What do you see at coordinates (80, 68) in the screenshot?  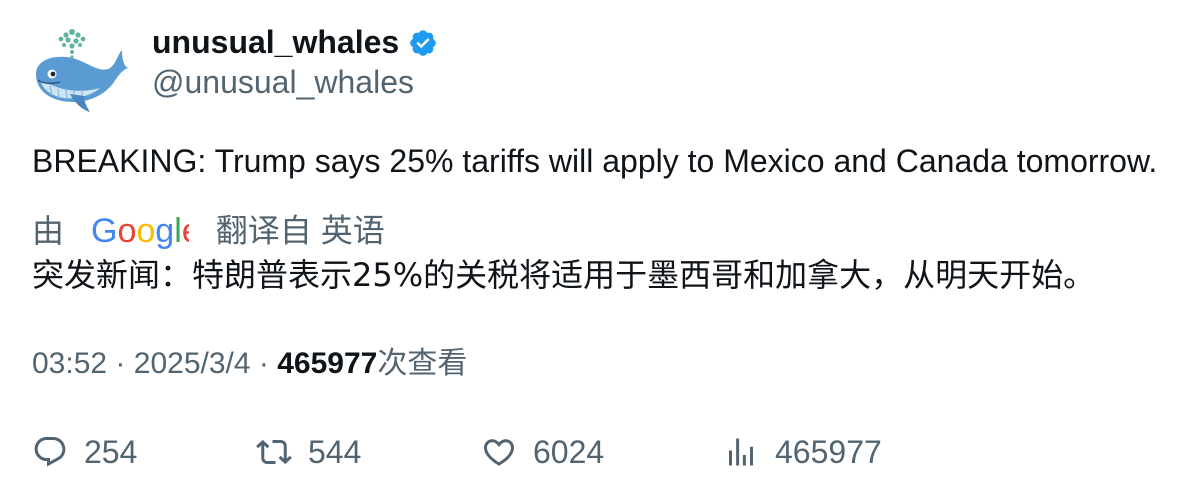 I see `whale-avatar-icon` at bounding box center [80, 68].